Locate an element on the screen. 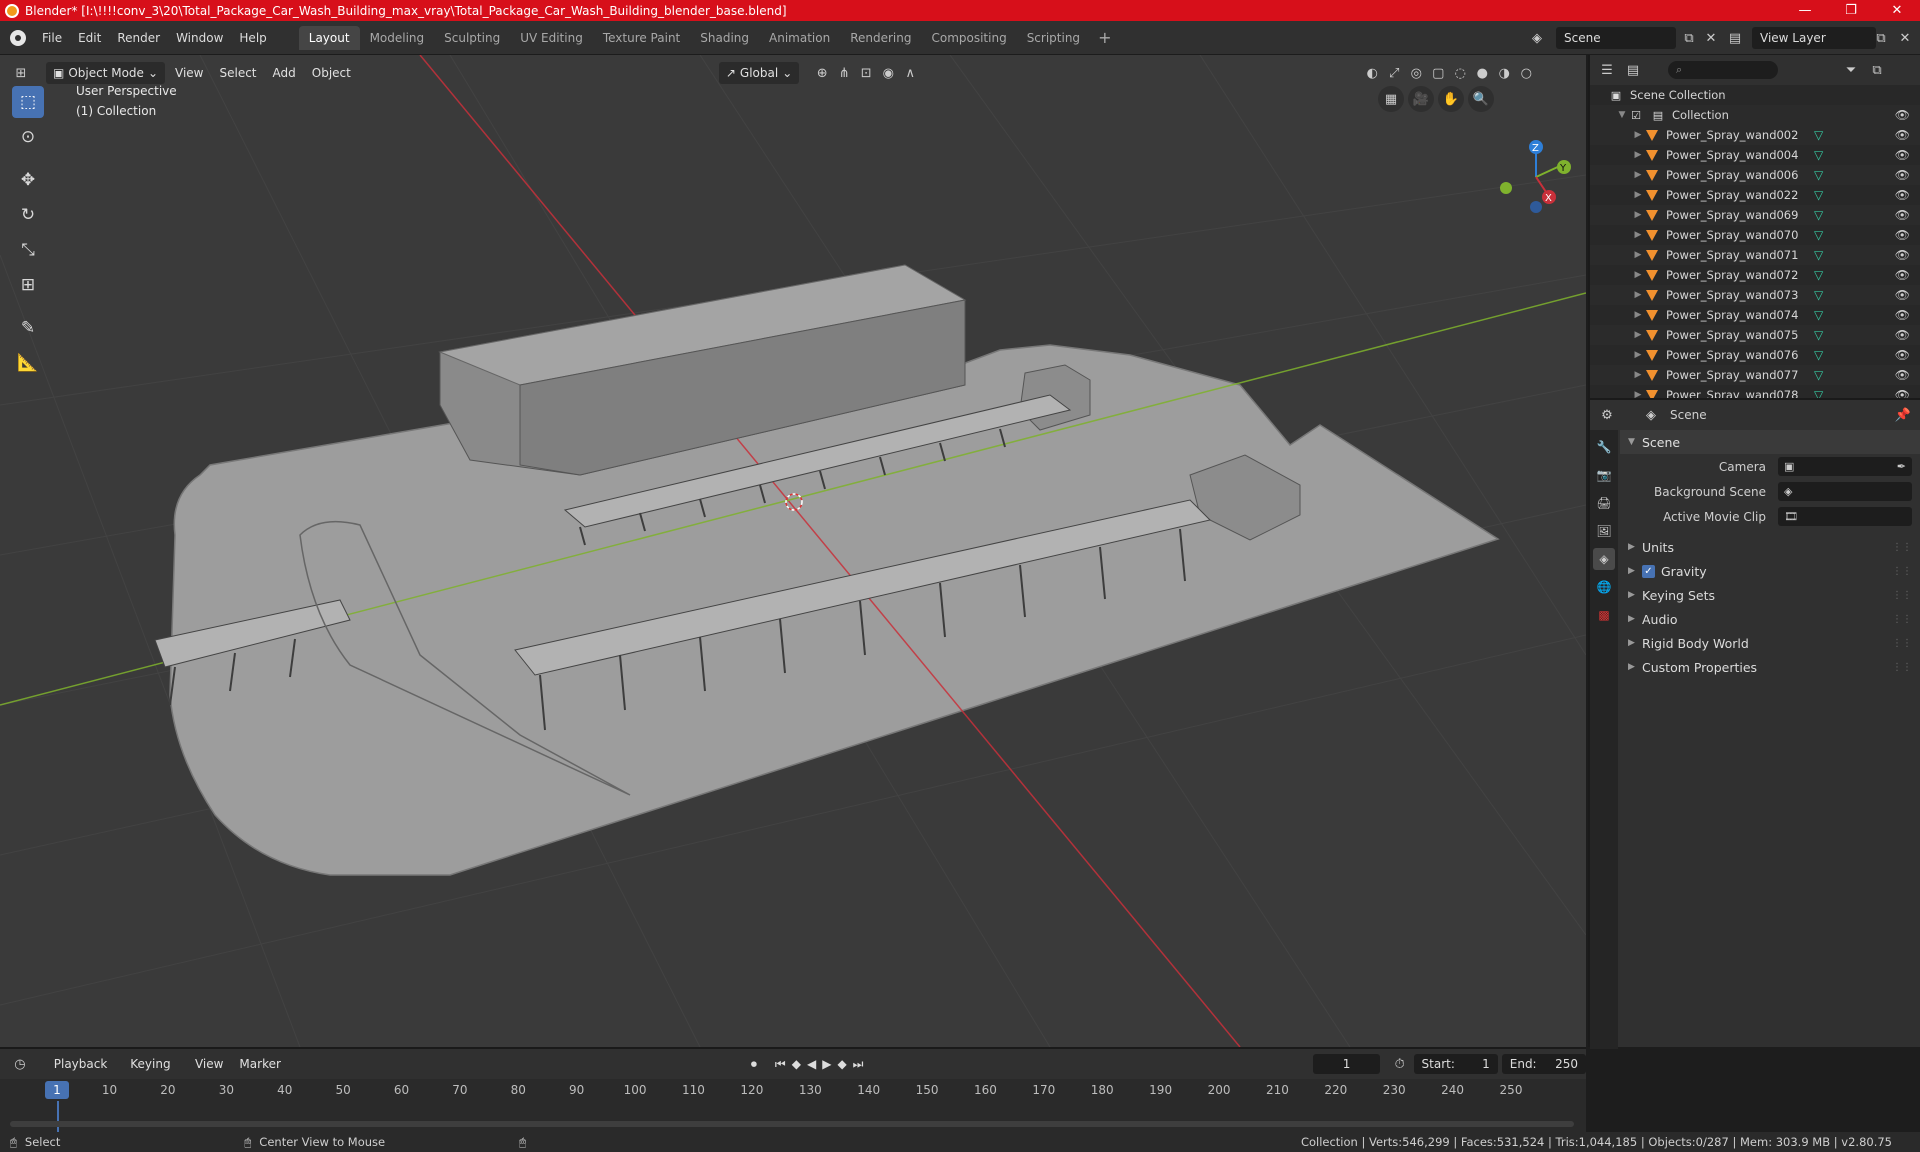  transform-tool-icon: ⊞ is located at coordinates (28, 285).